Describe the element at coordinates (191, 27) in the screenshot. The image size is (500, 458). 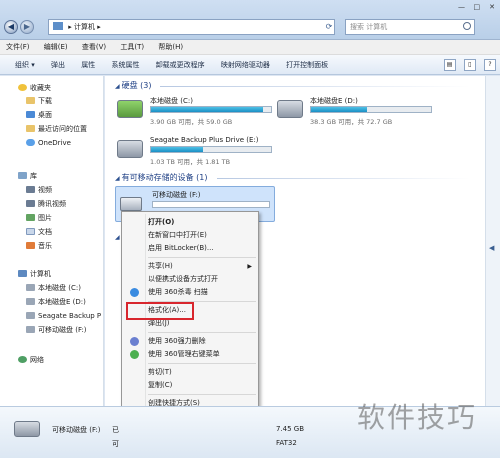
I see `address-field: ▸ 计算机 ▸` at that location.